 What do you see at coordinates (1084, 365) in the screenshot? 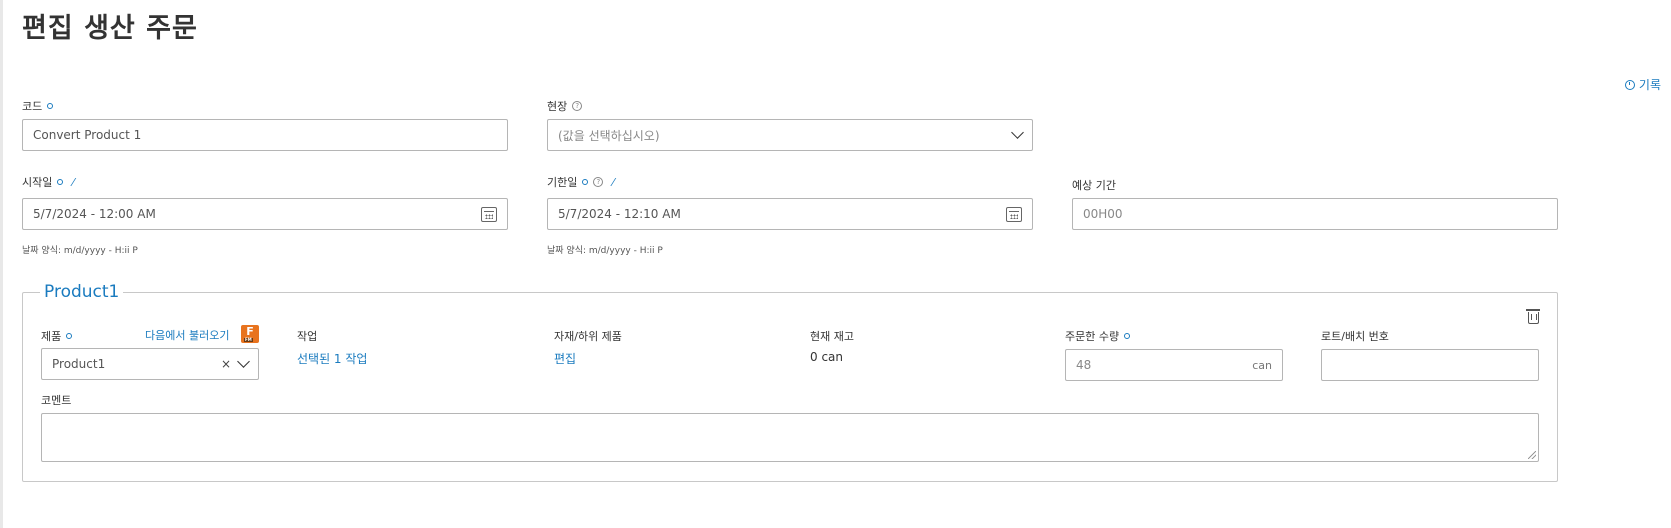
I see `ordered-qty-value: 48` at bounding box center [1084, 365].